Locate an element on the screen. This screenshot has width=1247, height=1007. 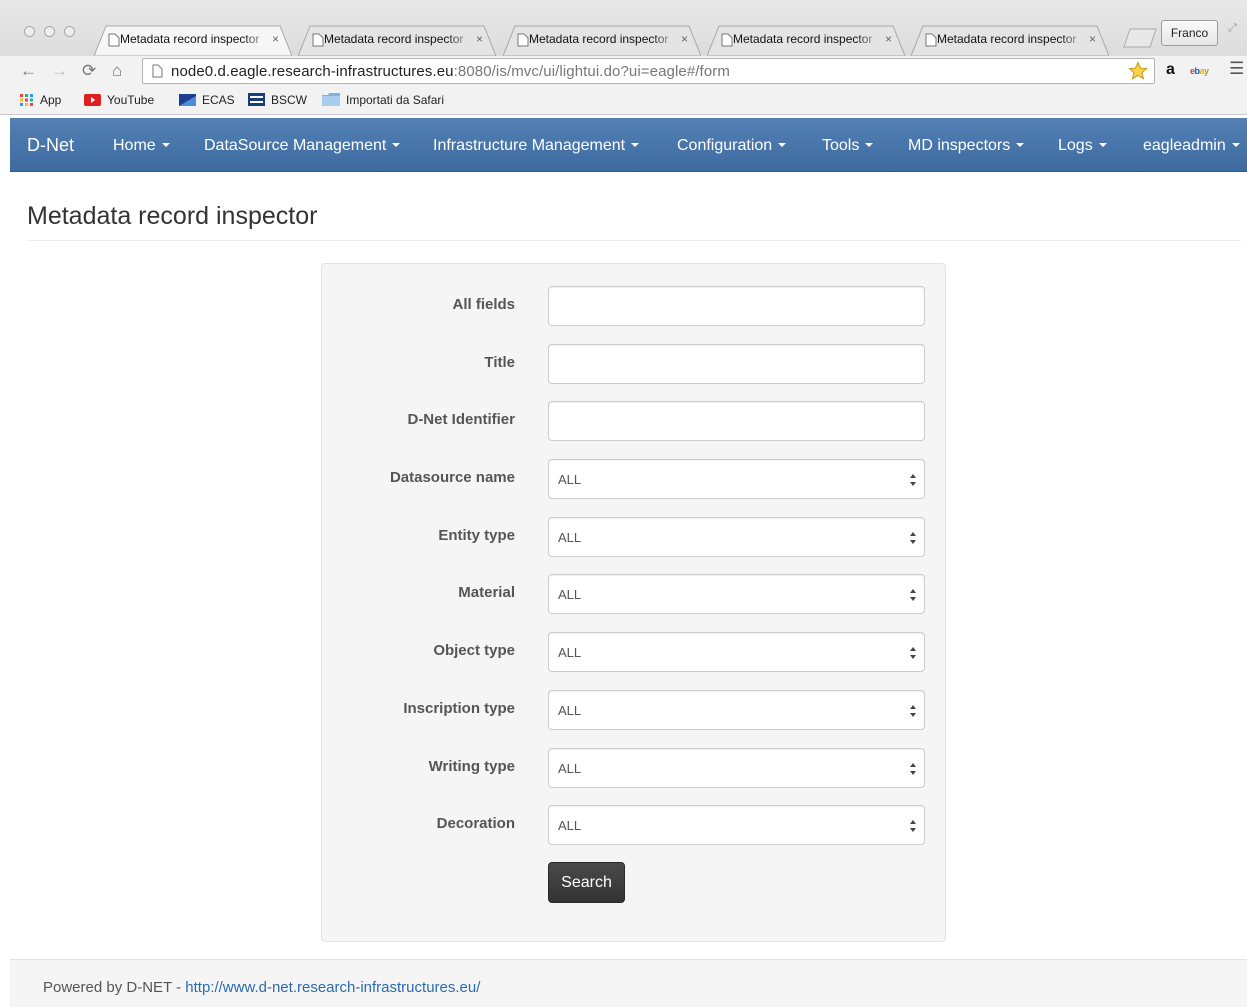
title-input is located at coordinates (736, 364).